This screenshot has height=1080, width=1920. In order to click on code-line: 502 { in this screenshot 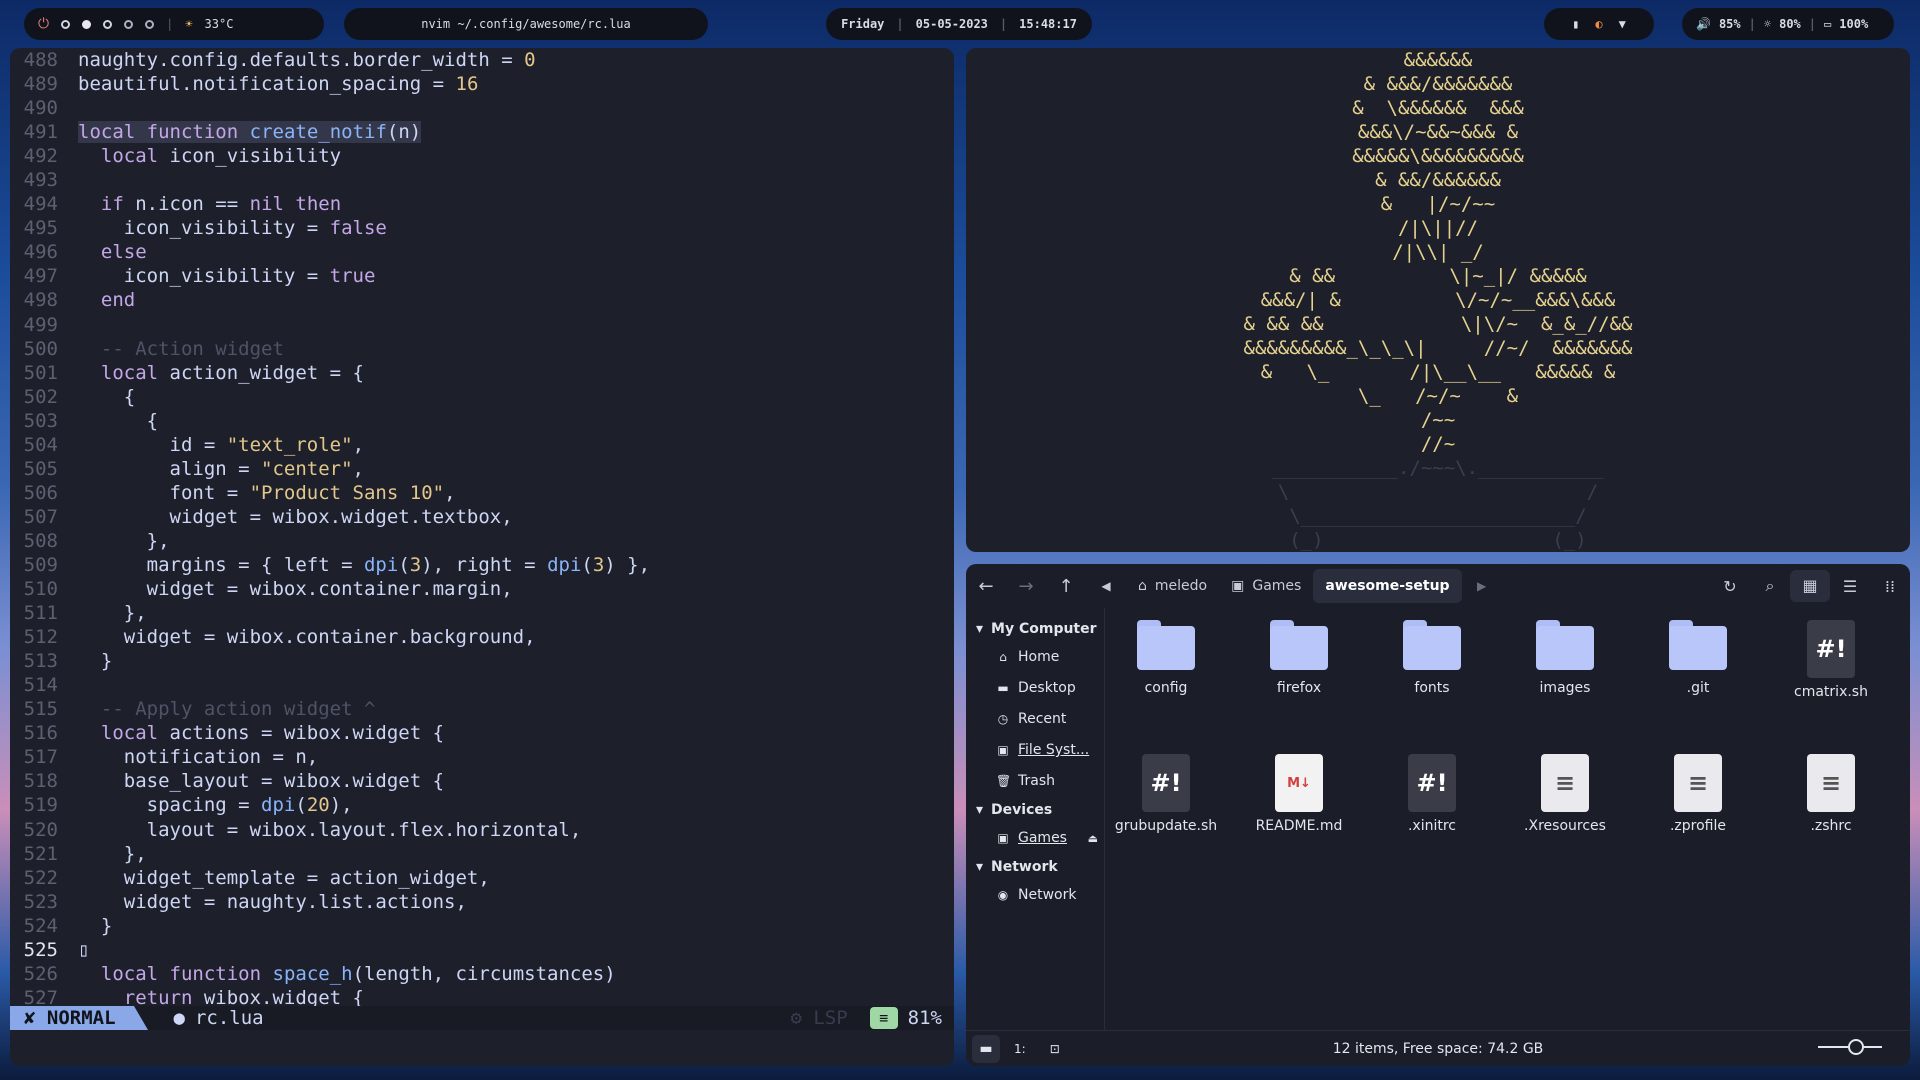, I will do `click(482, 397)`.